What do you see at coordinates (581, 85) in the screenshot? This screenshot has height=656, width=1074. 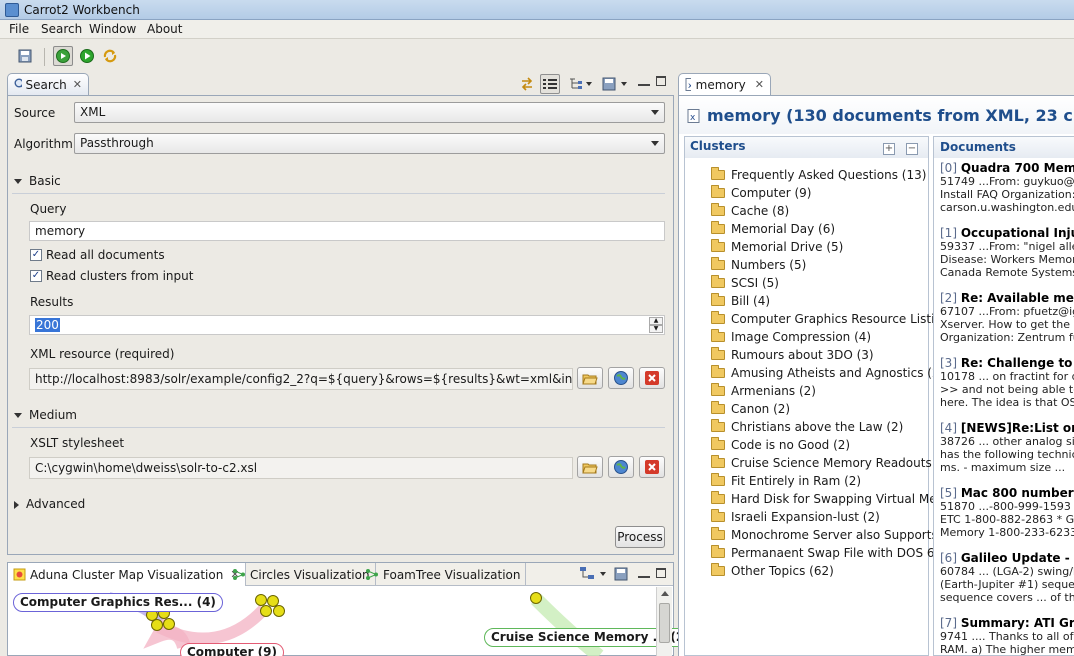 I see `tree-view-icon` at bounding box center [581, 85].